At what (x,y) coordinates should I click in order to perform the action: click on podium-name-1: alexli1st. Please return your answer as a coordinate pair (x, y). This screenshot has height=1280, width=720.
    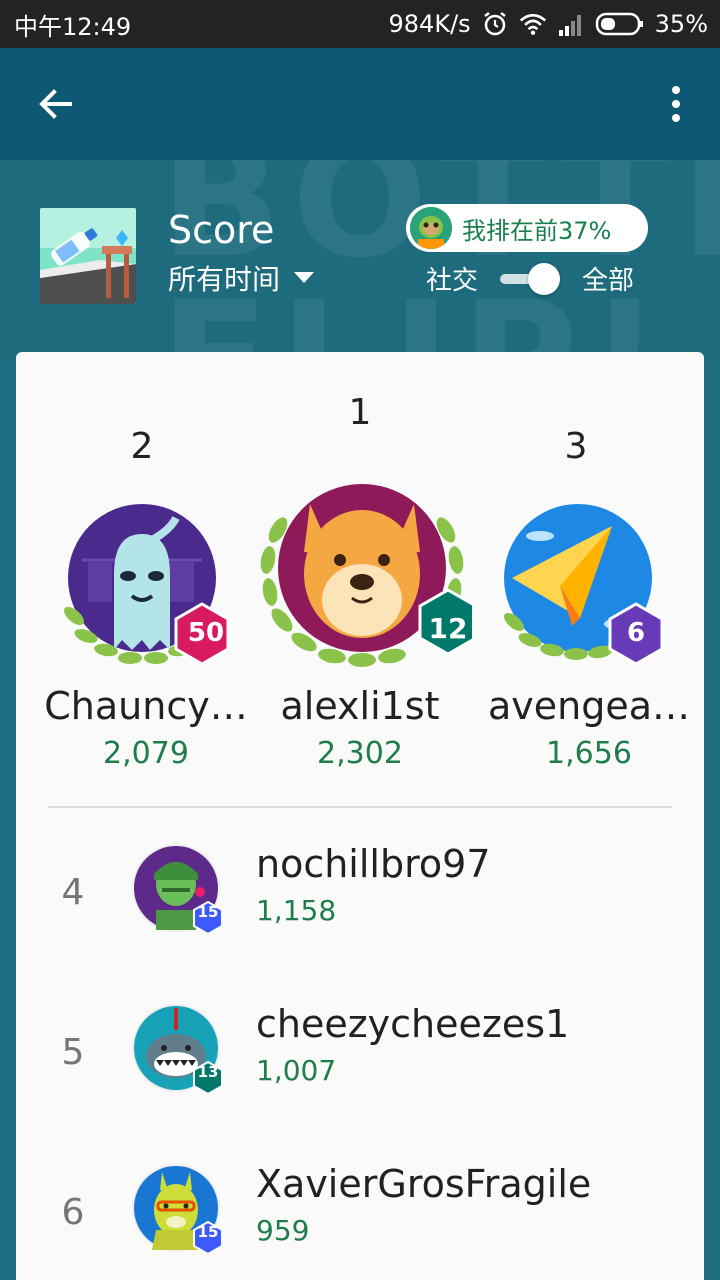
    Looking at the image, I should click on (360, 706).